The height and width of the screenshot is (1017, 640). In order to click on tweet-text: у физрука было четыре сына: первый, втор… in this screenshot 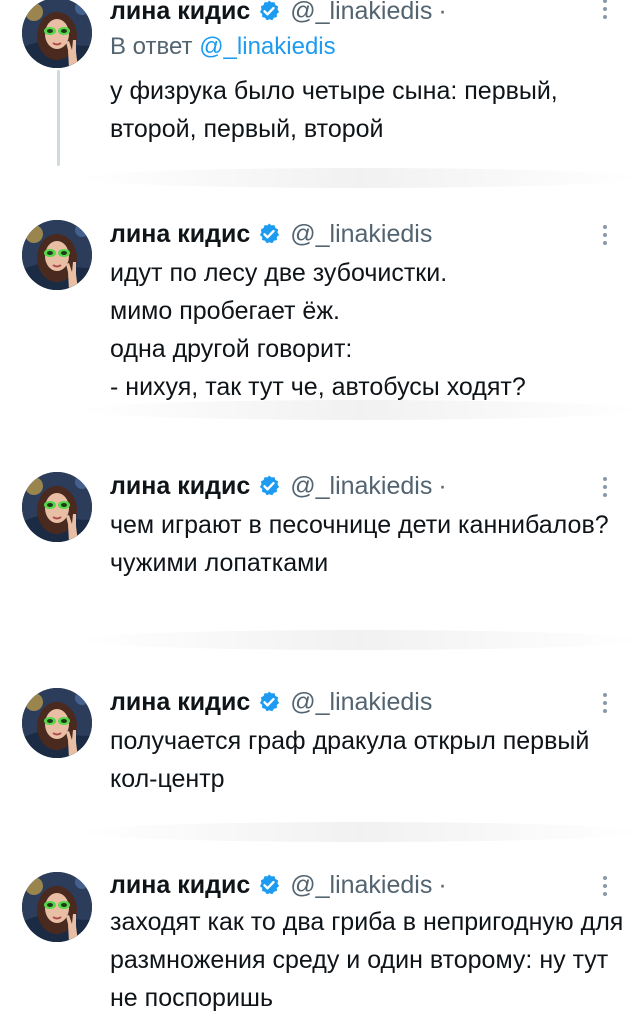, I will do `click(334, 110)`.